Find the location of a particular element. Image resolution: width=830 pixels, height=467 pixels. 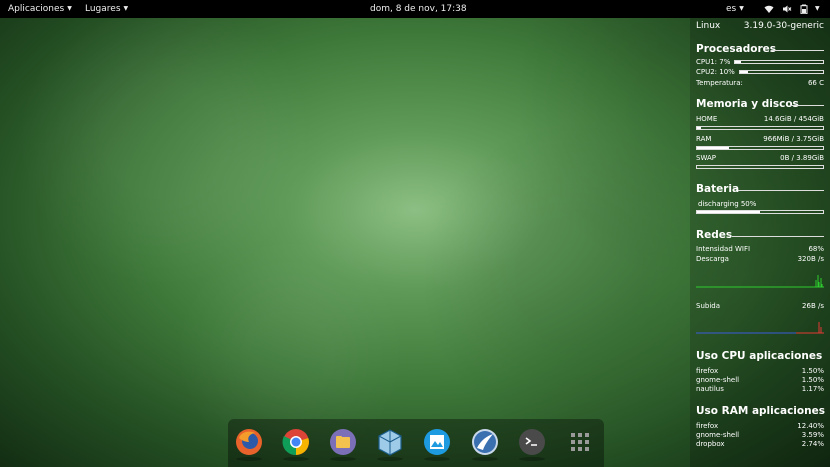

network-title: Redes is located at coordinates (714, 235).